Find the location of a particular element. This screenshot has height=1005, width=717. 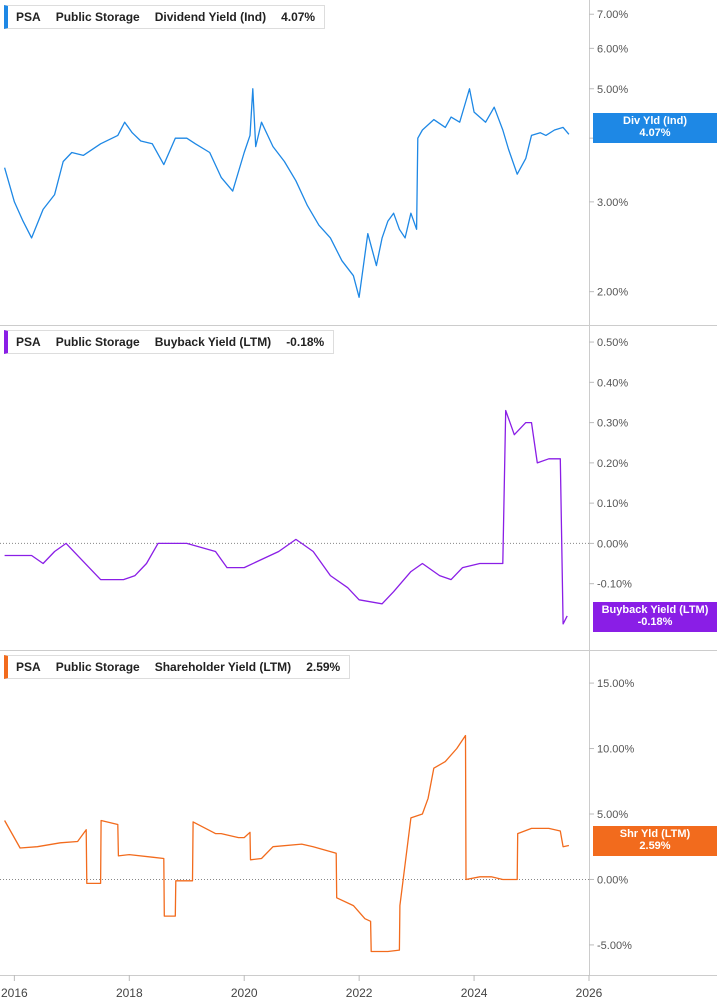

y-tick-label: 0.50% is located at coordinates (612, 343).